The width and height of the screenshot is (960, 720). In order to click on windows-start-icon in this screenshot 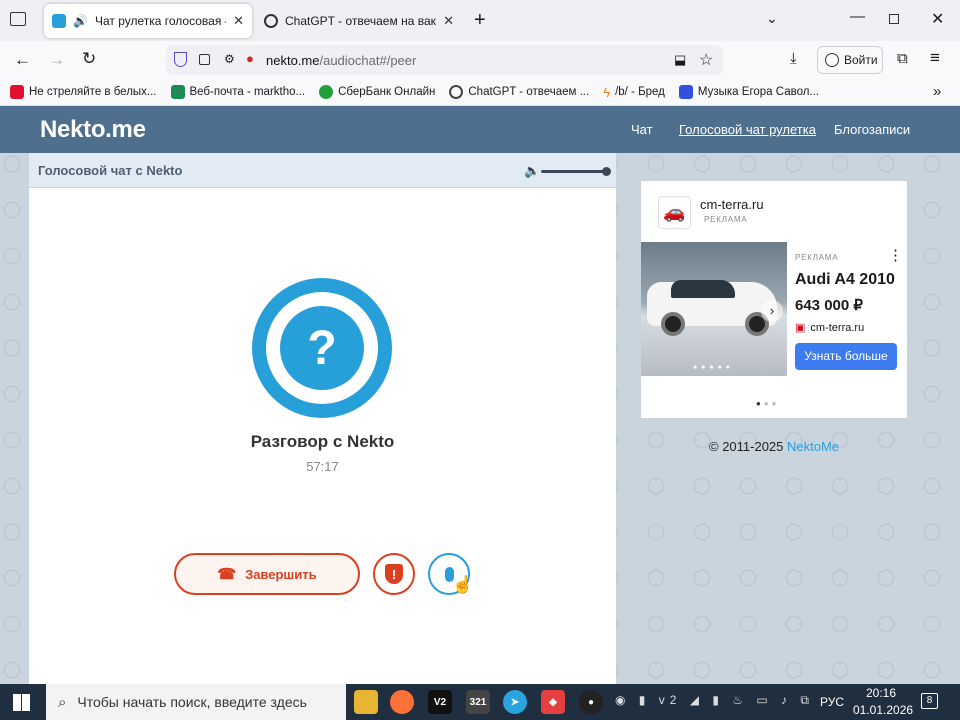, I will do `click(21, 702)`.